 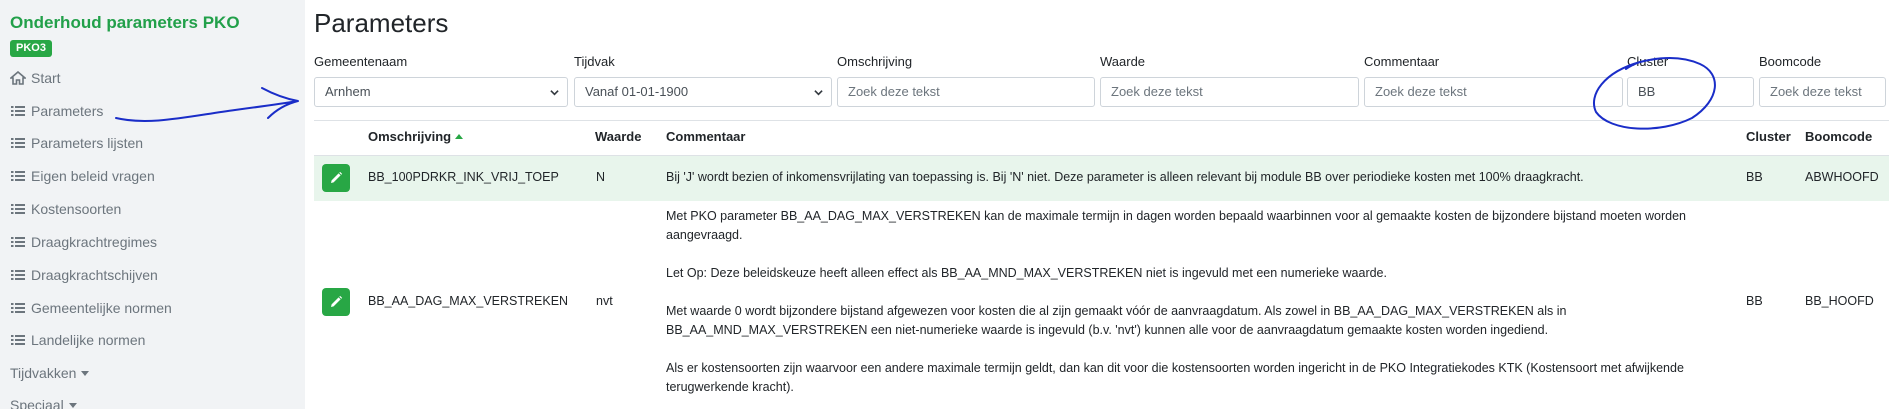 I want to click on sidebar-item-start: Start, so click(x=35, y=78).